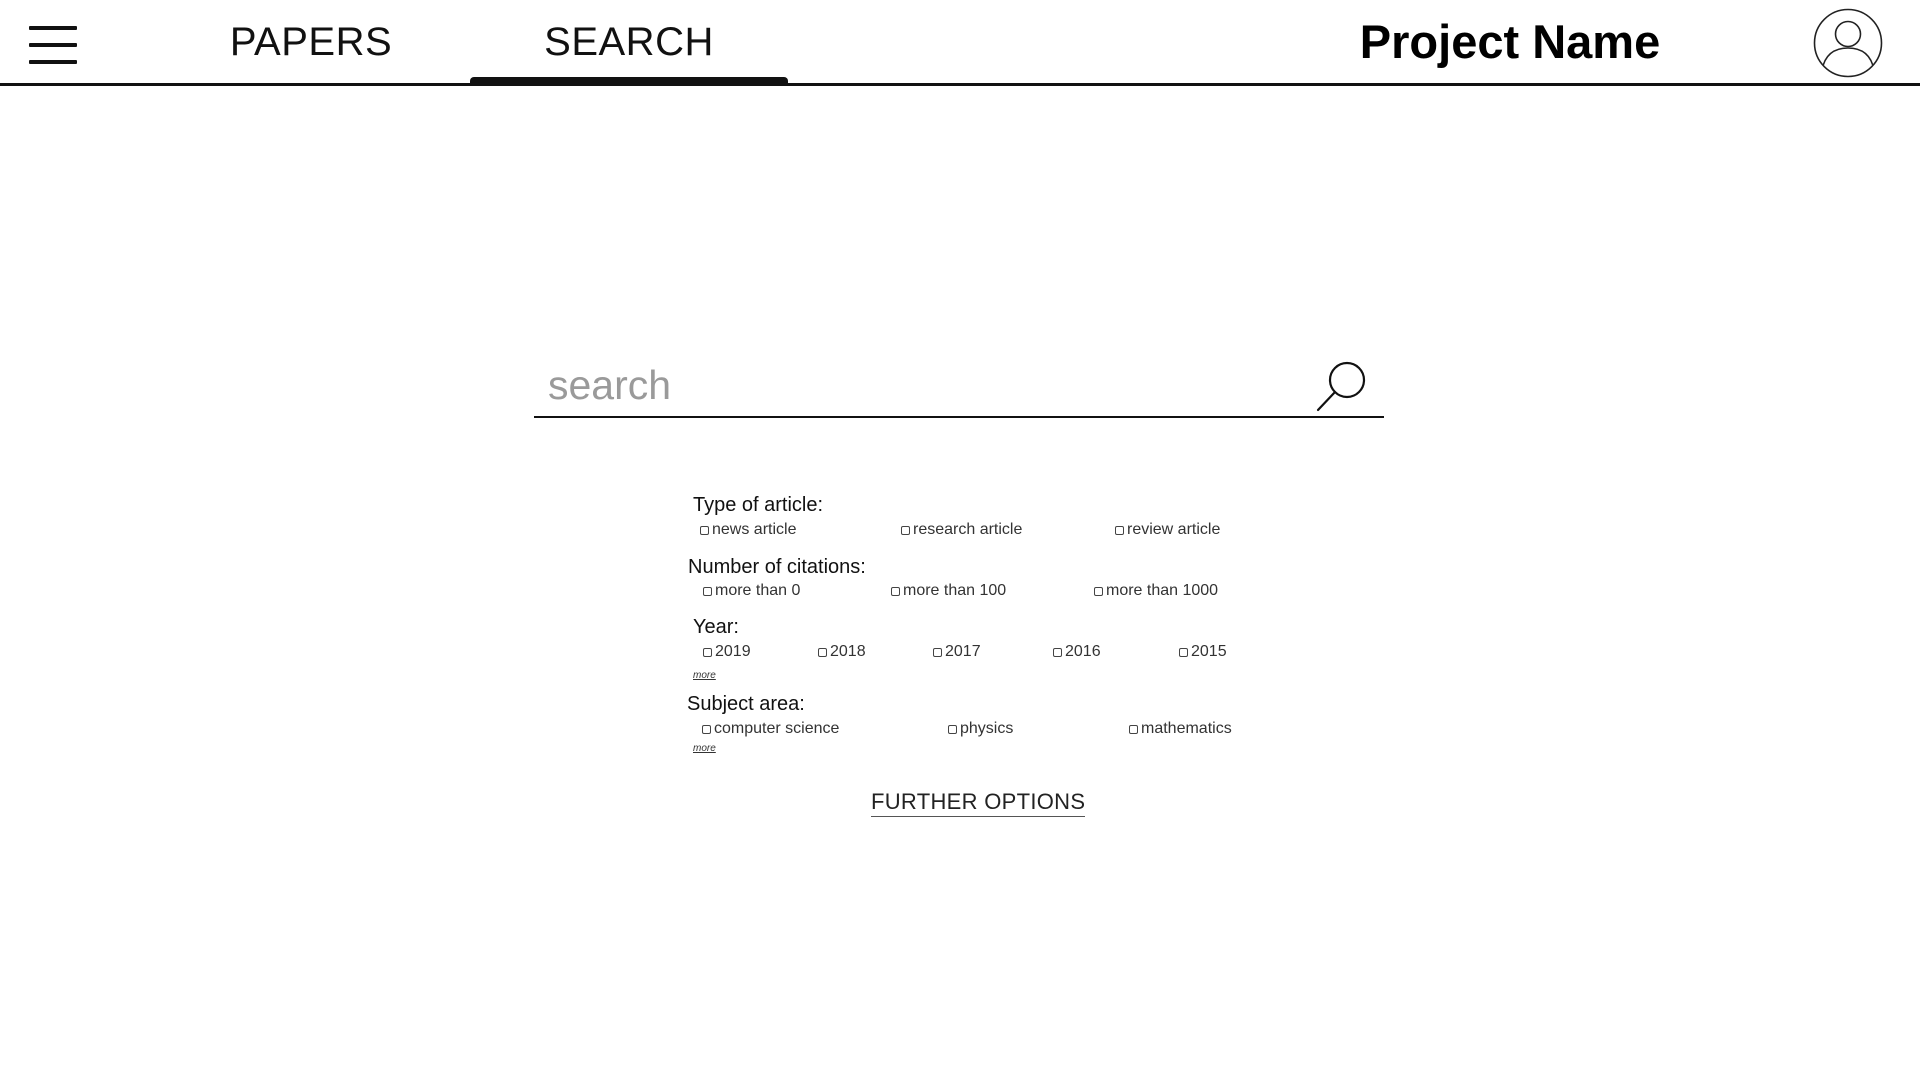 This screenshot has width=1920, height=1080. I want to click on checkbox-year-2015: 2015, so click(1203, 652).